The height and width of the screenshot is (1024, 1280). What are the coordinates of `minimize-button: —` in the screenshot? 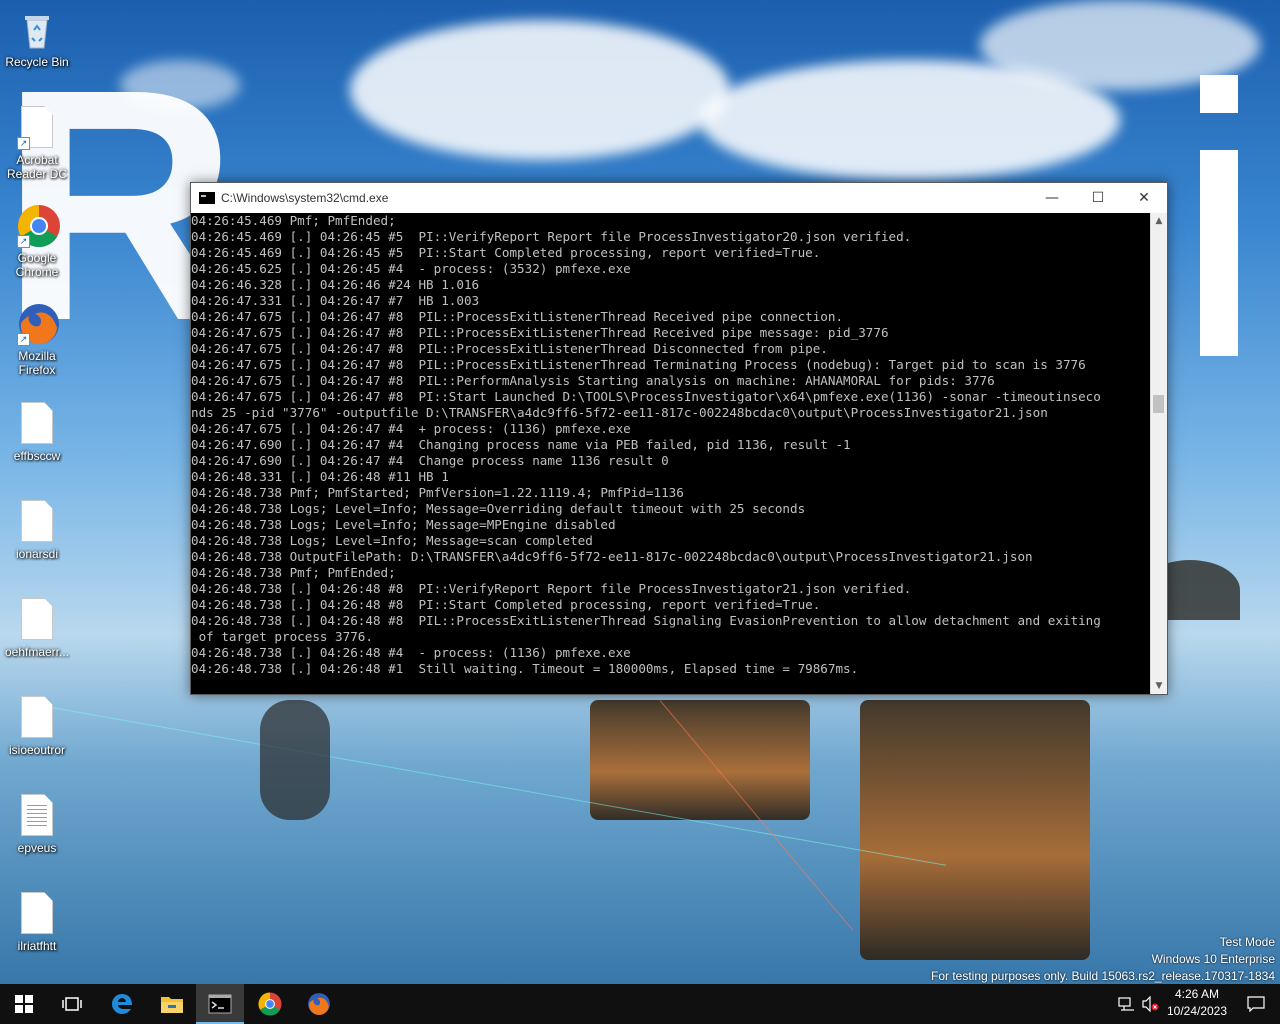 It's located at (1052, 198).